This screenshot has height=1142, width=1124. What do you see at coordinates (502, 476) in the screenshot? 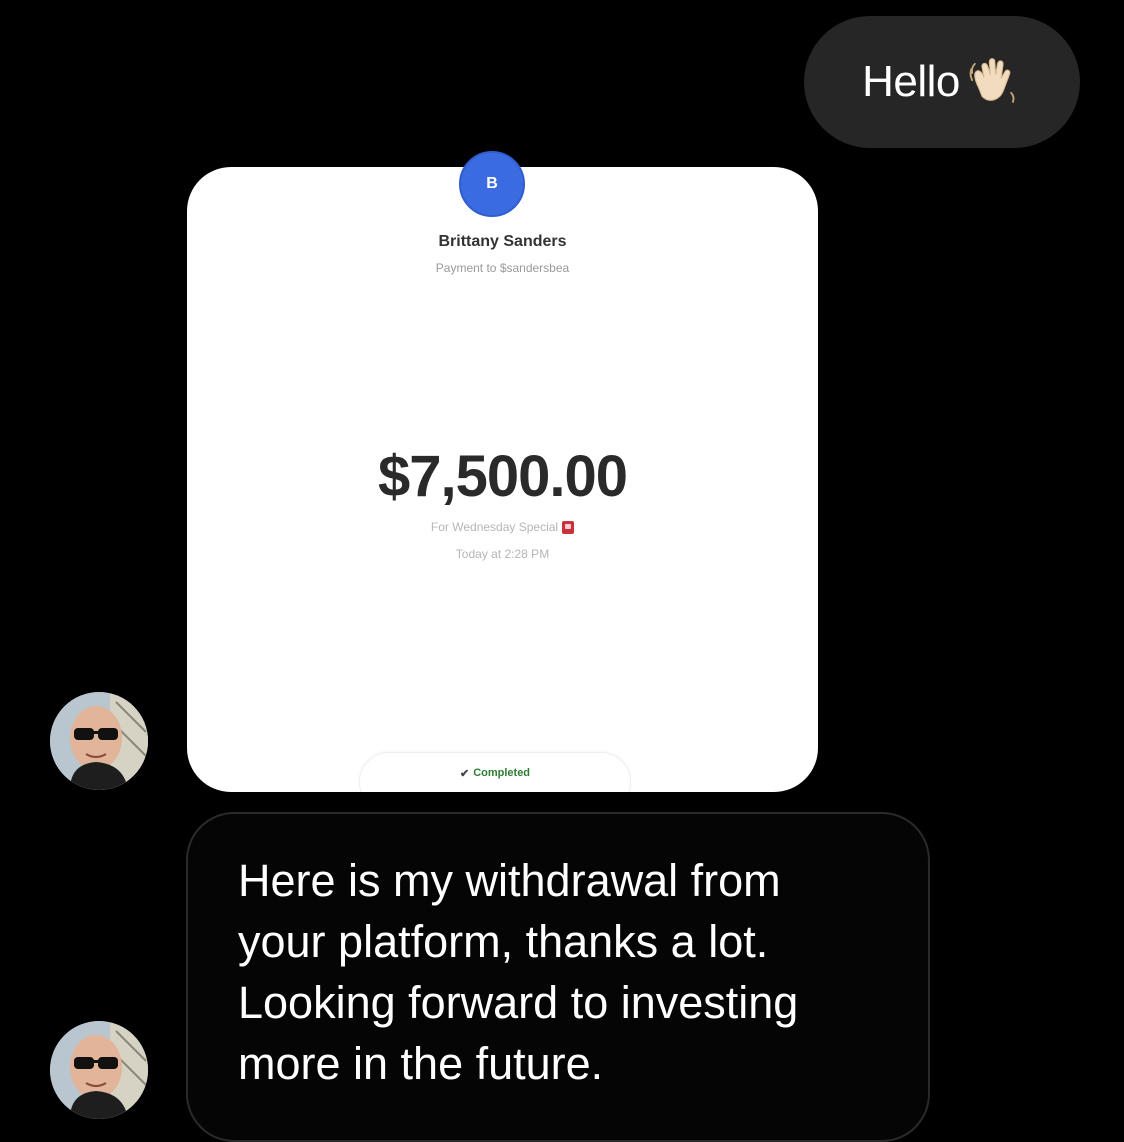
I see `payment-amount: $7,500.00` at bounding box center [502, 476].